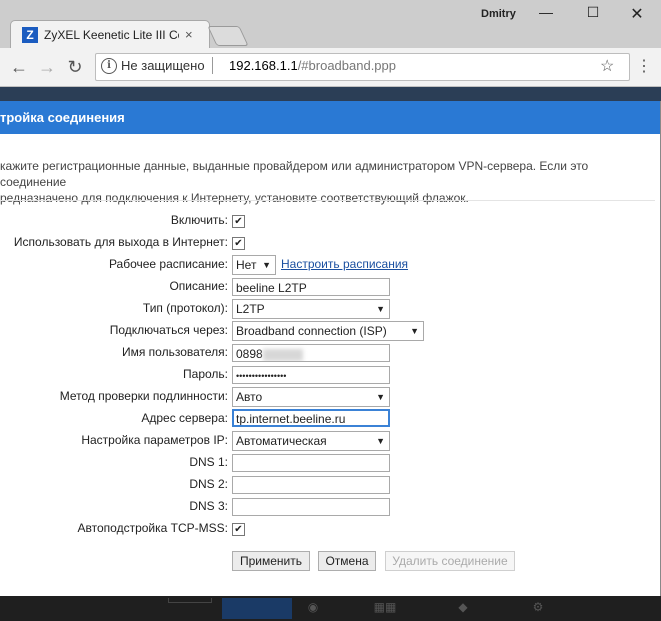  What do you see at coordinates (238, 221) in the screenshot?
I see `enable-checkbox: ✔` at bounding box center [238, 221].